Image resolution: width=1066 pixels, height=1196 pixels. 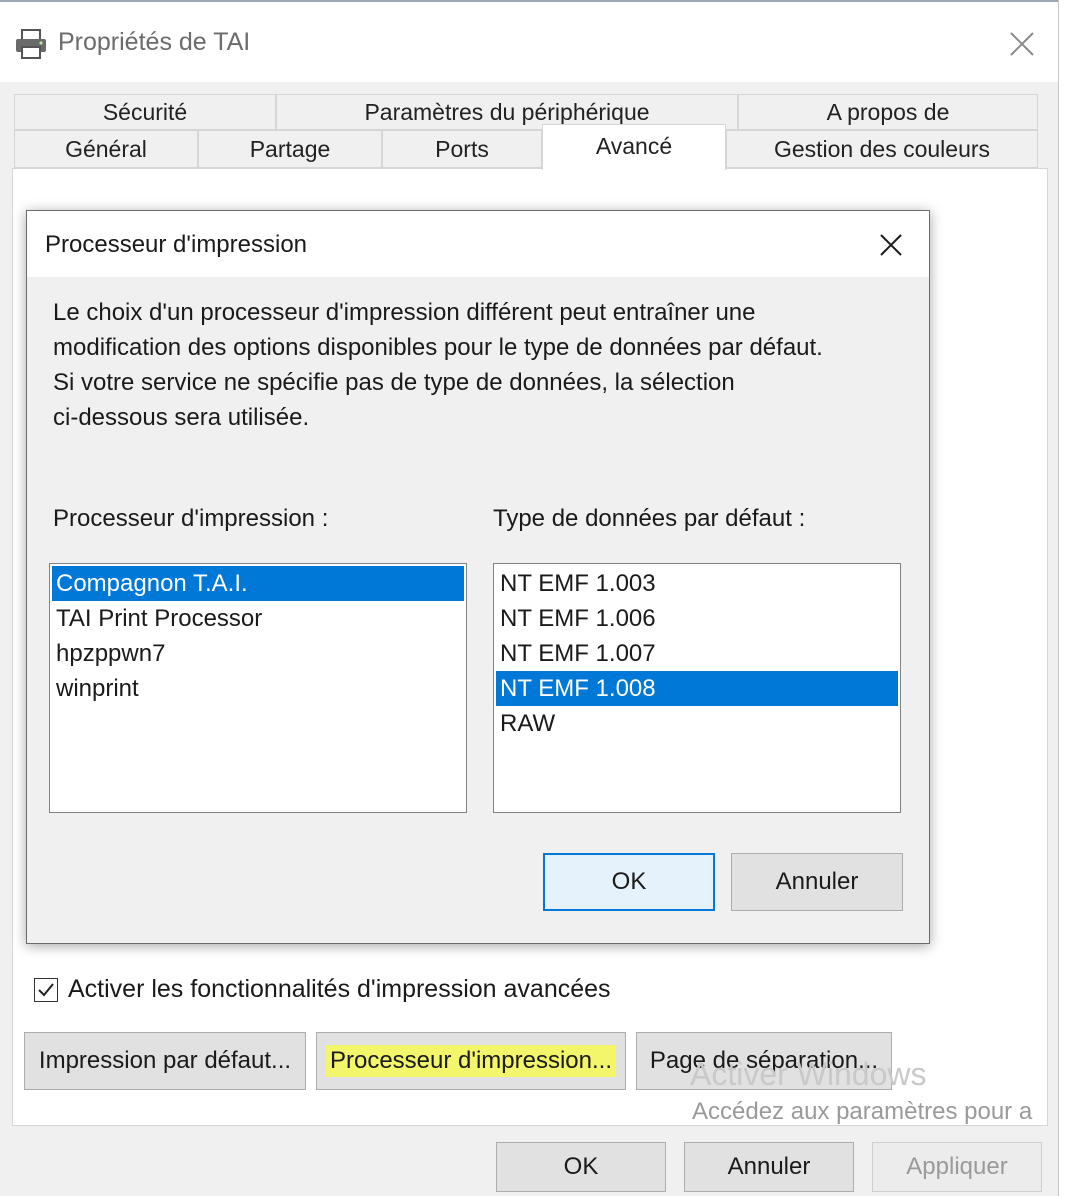 What do you see at coordinates (258, 618) in the screenshot?
I see `list-item: TAI Print Processor` at bounding box center [258, 618].